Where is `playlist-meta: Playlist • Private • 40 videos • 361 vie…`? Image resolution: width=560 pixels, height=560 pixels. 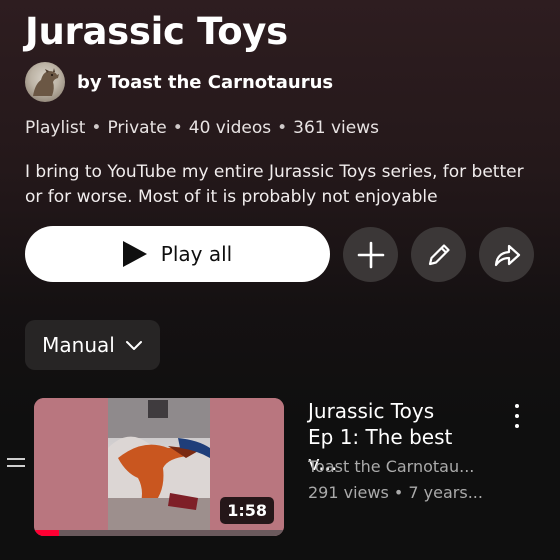 playlist-meta: Playlist • Private • 40 videos • 361 vie… is located at coordinates (202, 128).